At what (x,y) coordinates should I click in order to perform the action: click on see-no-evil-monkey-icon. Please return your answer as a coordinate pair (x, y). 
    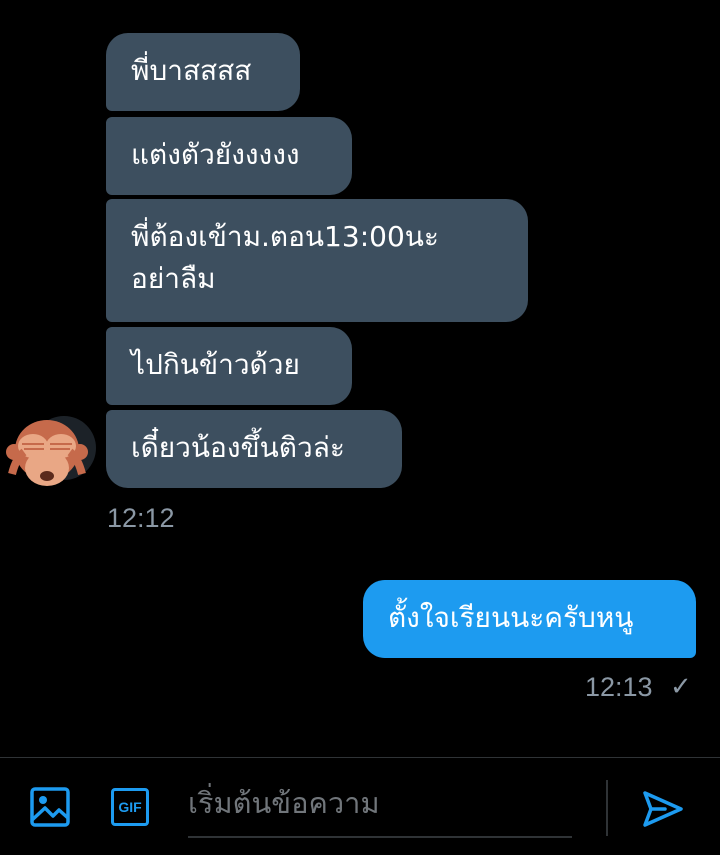
    Looking at the image, I should click on (47, 453).